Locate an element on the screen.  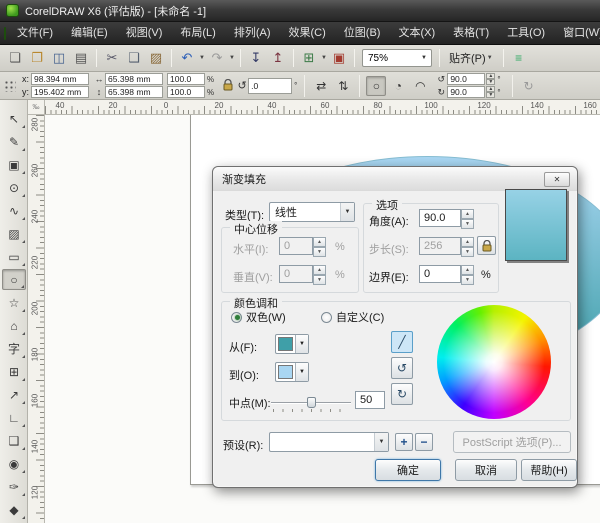
menu-item: 效果(C) is located at coordinates (307, 33).